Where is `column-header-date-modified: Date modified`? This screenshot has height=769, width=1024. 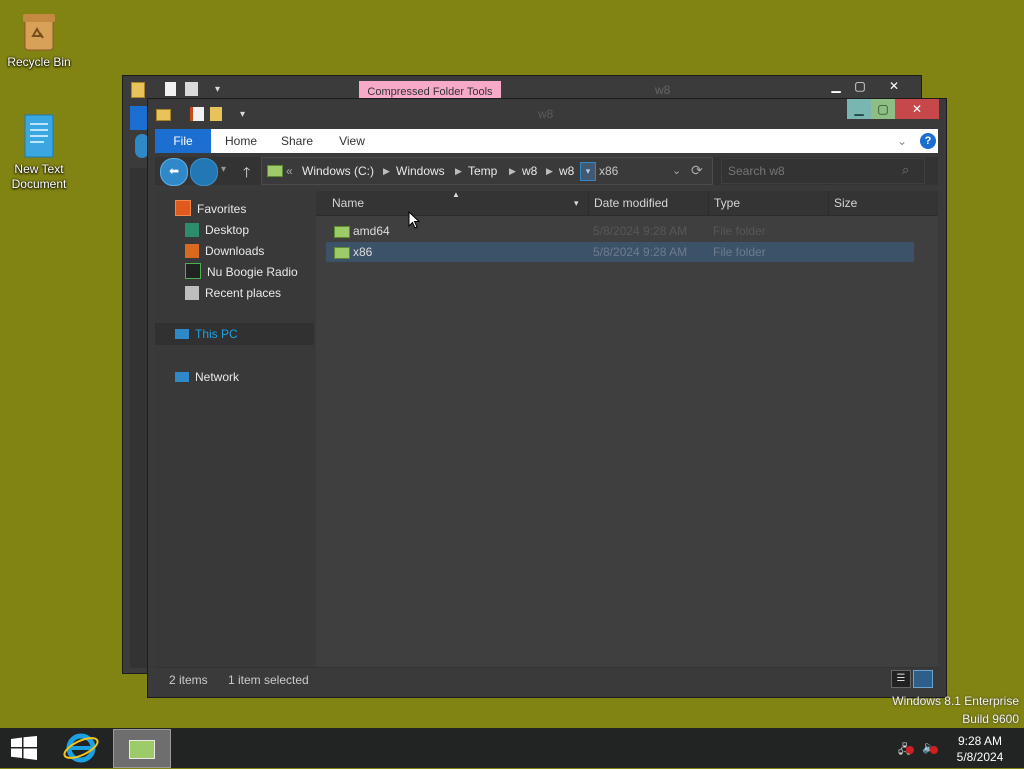 column-header-date-modified: Date modified is located at coordinates (650, 203).